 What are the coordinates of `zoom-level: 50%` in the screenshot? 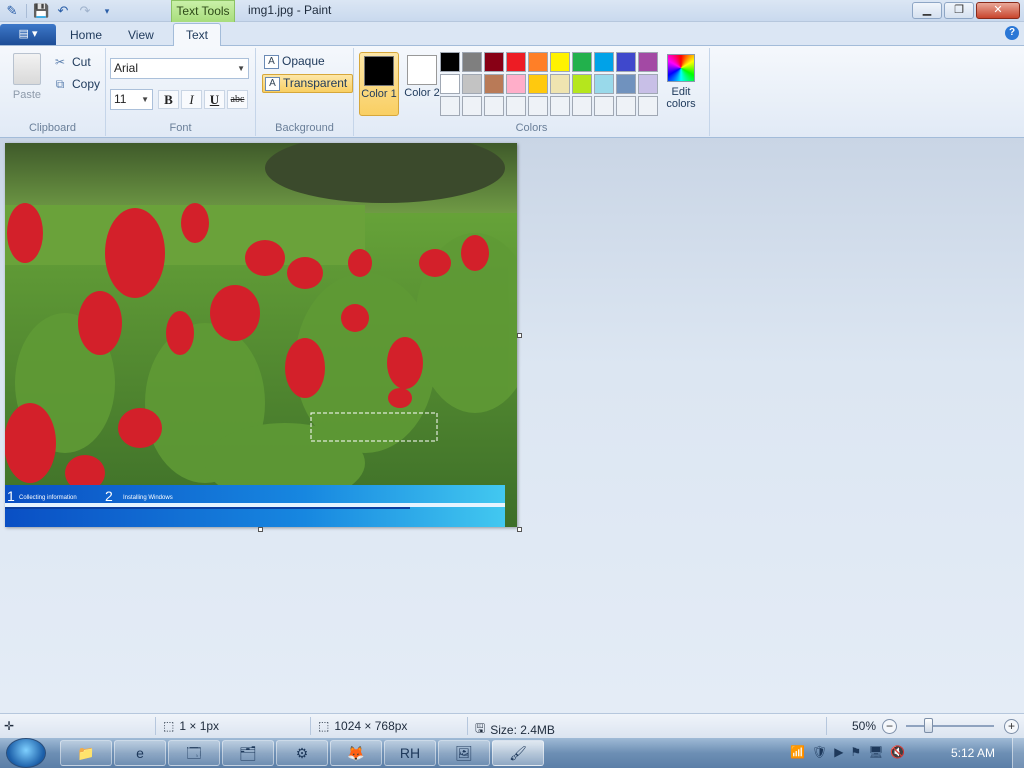 It's located at (864, 726).